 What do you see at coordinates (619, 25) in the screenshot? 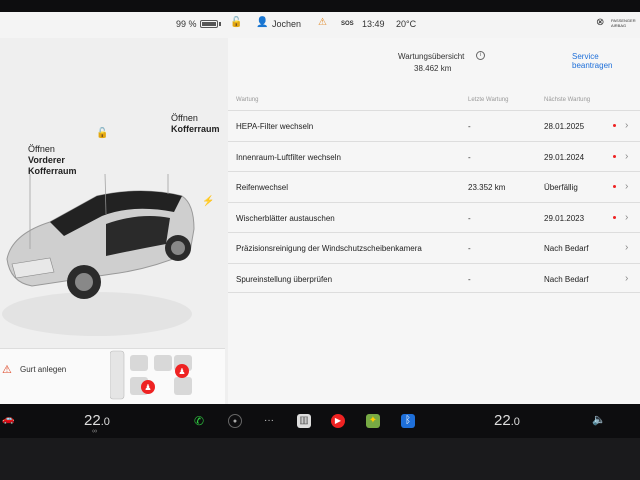
I see `airbag-line2: AIRBAG` at bounding box center [619, 25].